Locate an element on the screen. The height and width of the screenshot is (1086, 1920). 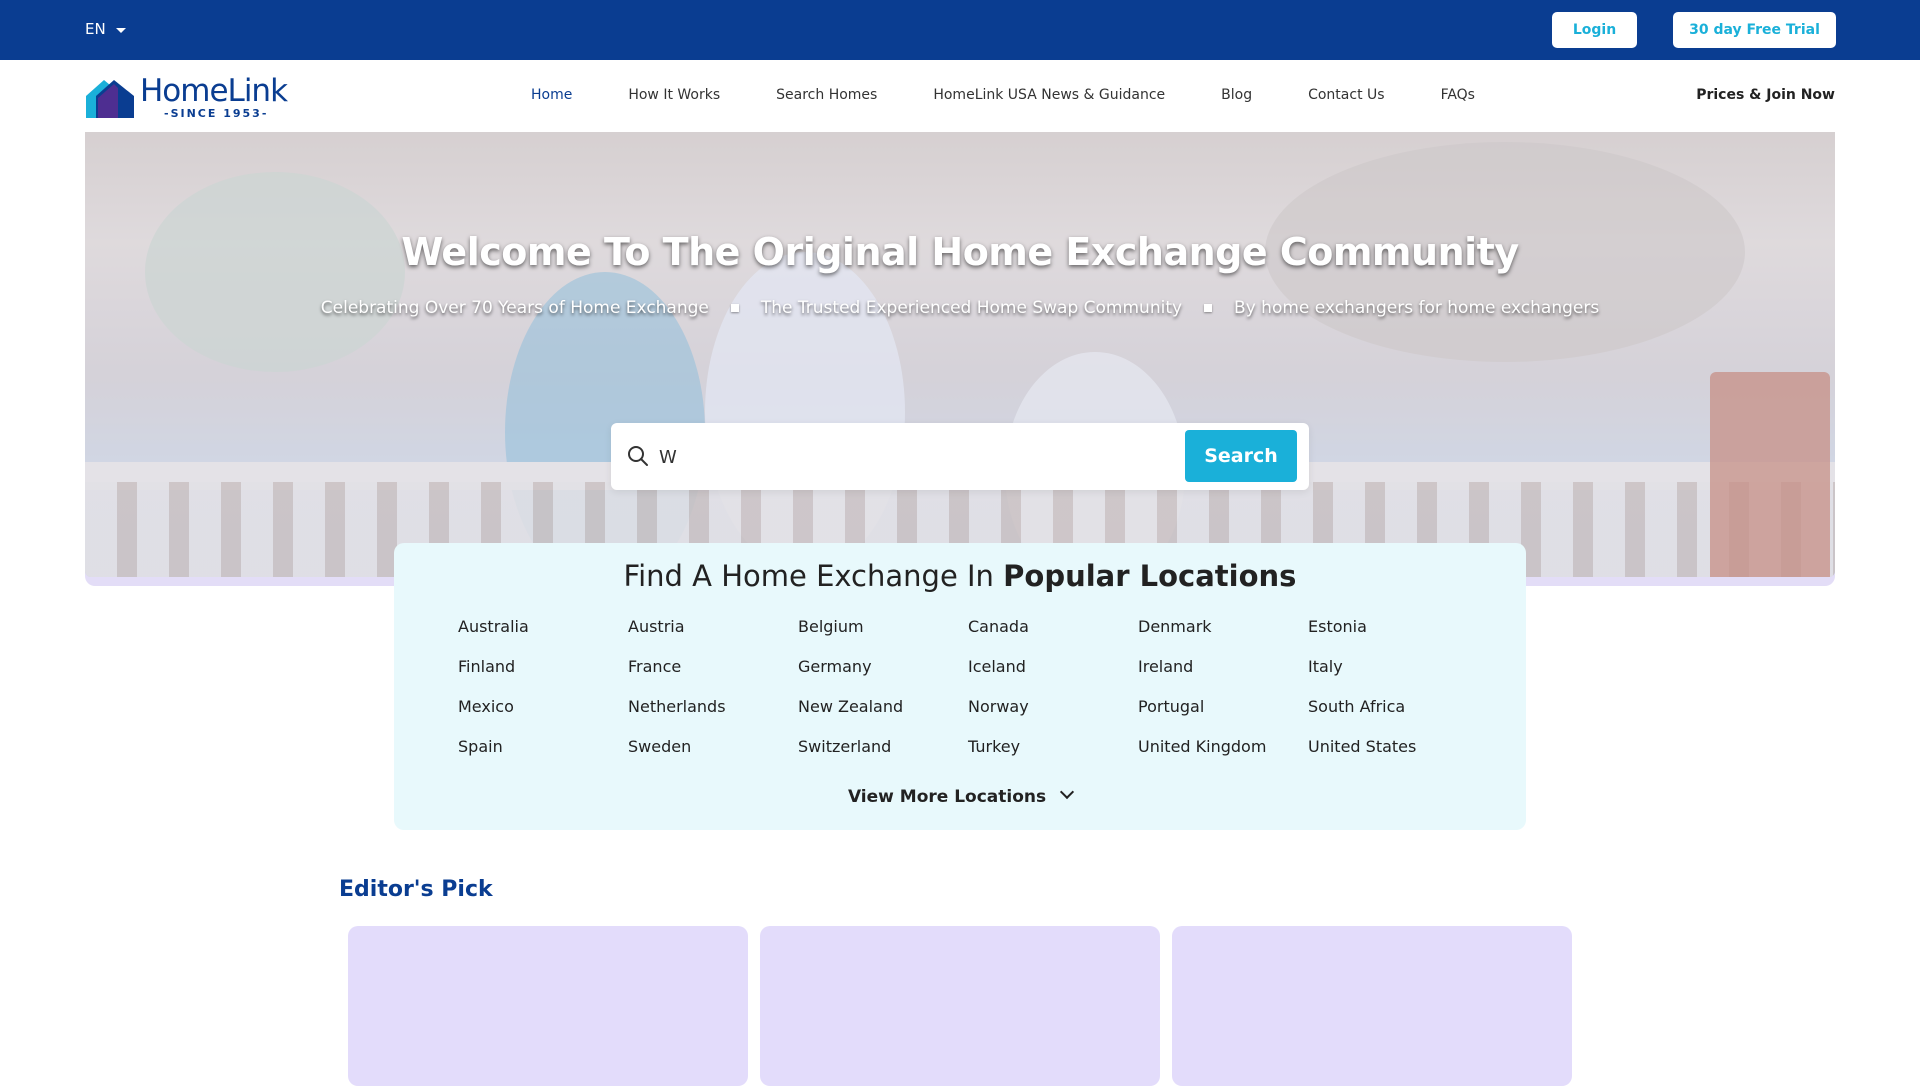
search-box: Search is located at coordinates (960, 456).